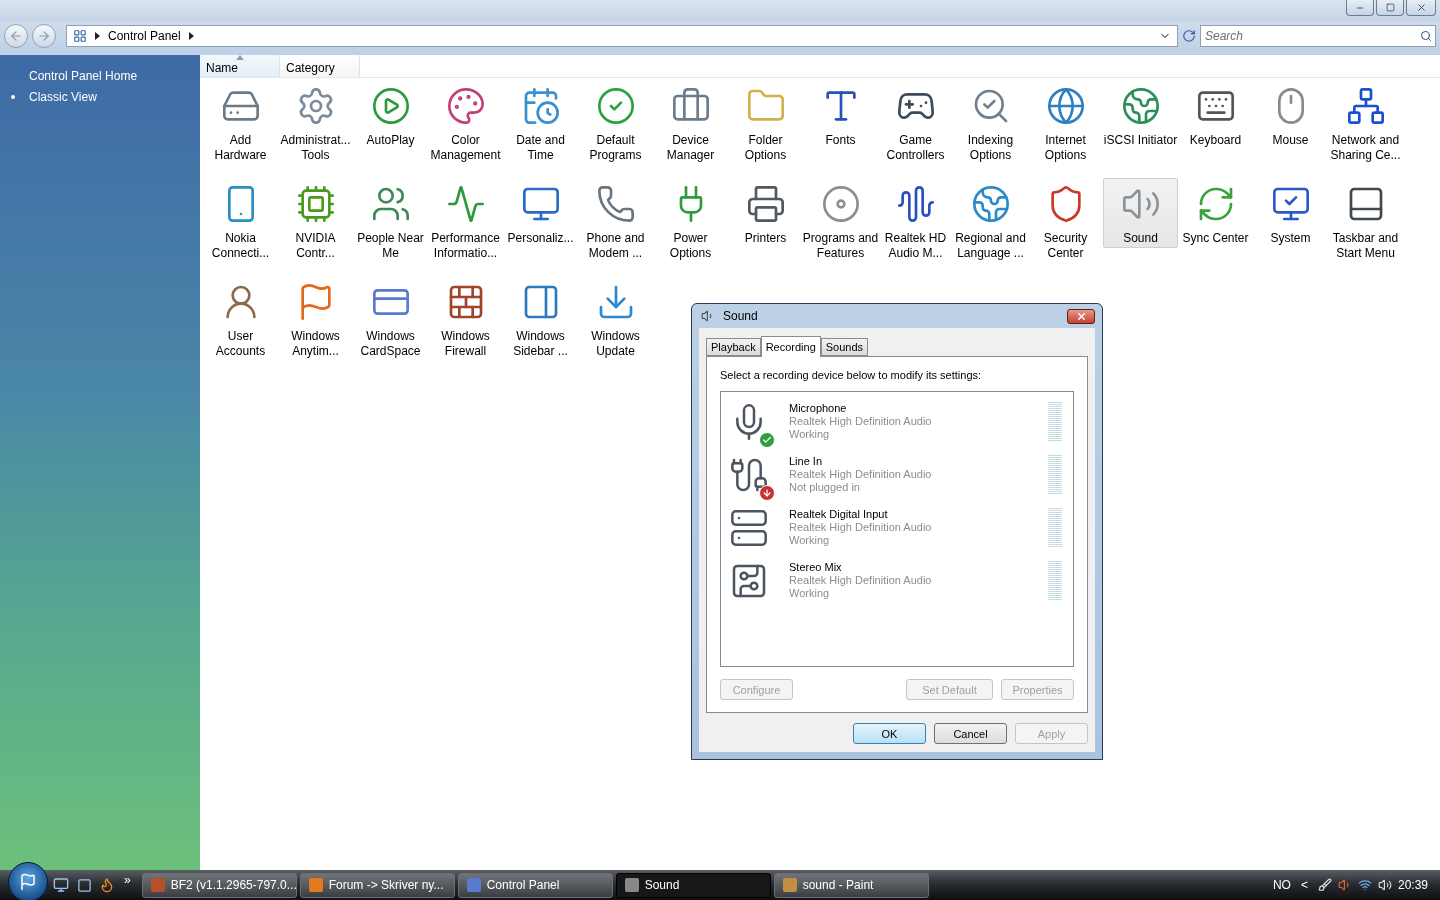 This screenshot has height=900, width=1440. Describe the element at coordinates (240, 122) in the screenshot. I see `applet-item: Add Hardware` at that location.